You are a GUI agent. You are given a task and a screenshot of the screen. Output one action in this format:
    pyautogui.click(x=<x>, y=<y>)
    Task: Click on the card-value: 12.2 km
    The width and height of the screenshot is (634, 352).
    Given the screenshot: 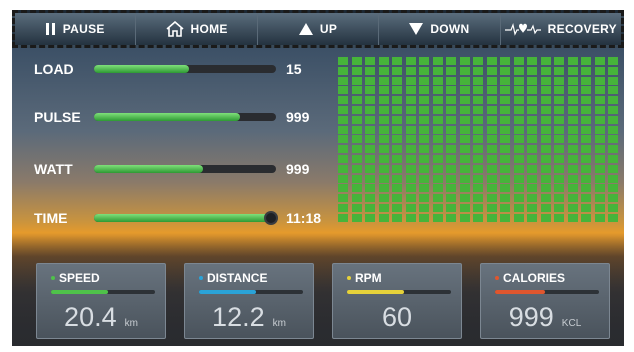 What is the action you would take?
    pyautogui.click(x=249, y=317)
    